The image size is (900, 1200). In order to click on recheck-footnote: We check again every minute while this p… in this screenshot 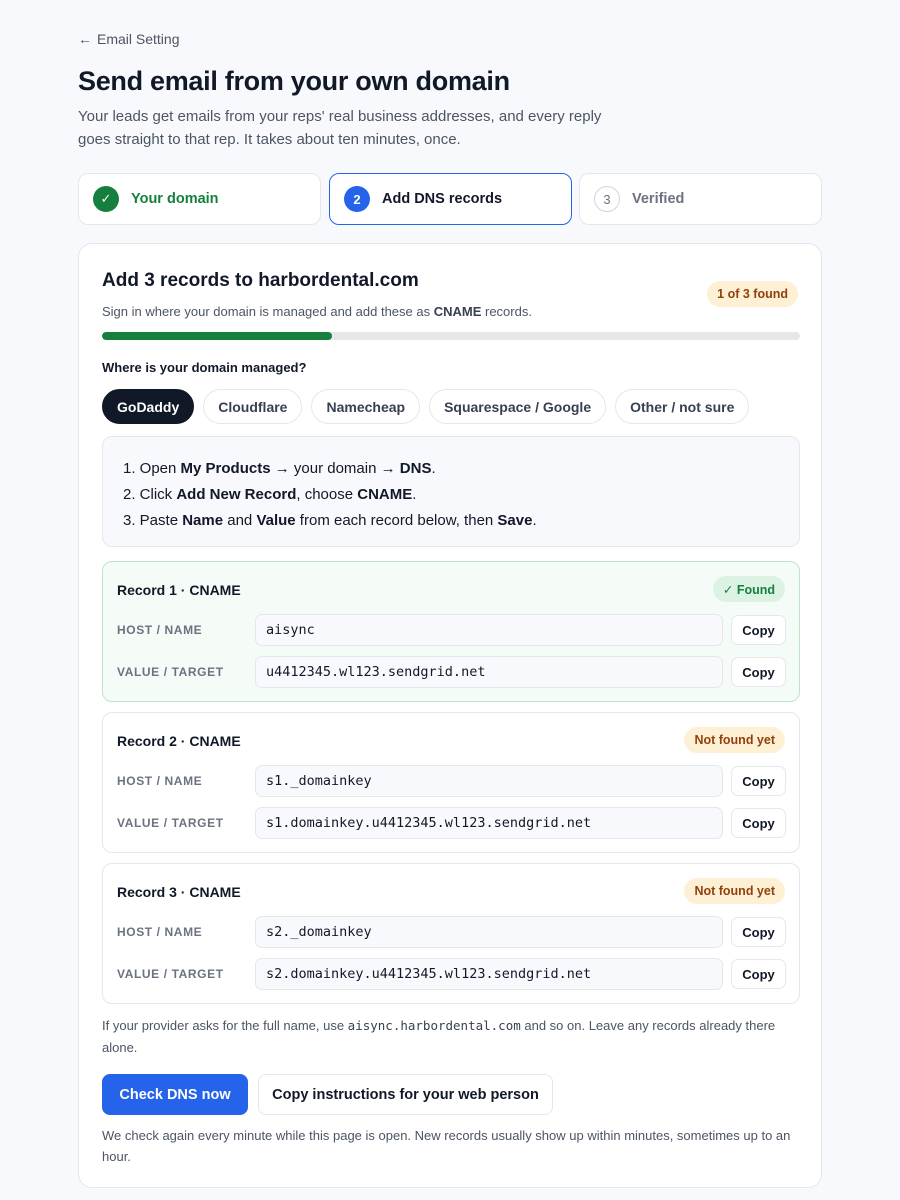, I will do `click(446, 1146)`.